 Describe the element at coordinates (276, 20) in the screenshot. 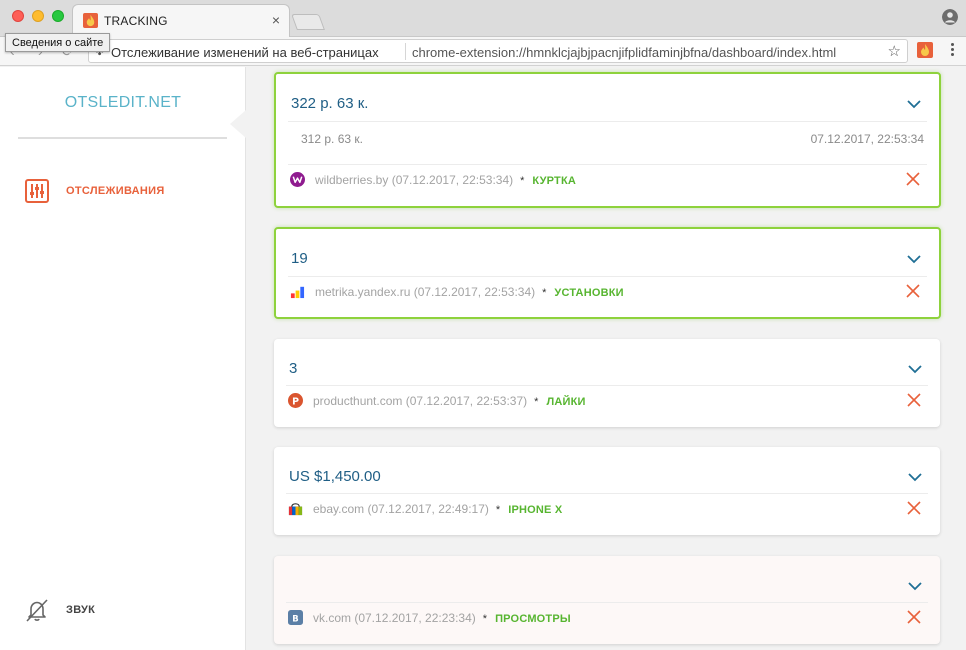

I see `tab-close-icon: ×` at that location.